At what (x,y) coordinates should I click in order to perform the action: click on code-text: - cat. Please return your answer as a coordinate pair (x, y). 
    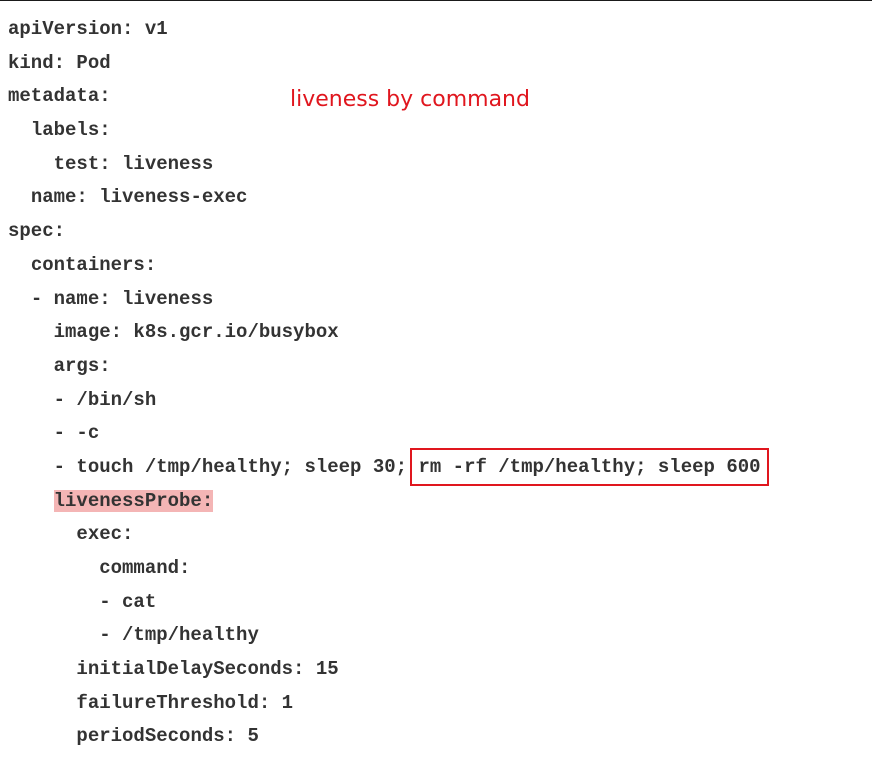
    Looking at the image, I should click on (128, 601).